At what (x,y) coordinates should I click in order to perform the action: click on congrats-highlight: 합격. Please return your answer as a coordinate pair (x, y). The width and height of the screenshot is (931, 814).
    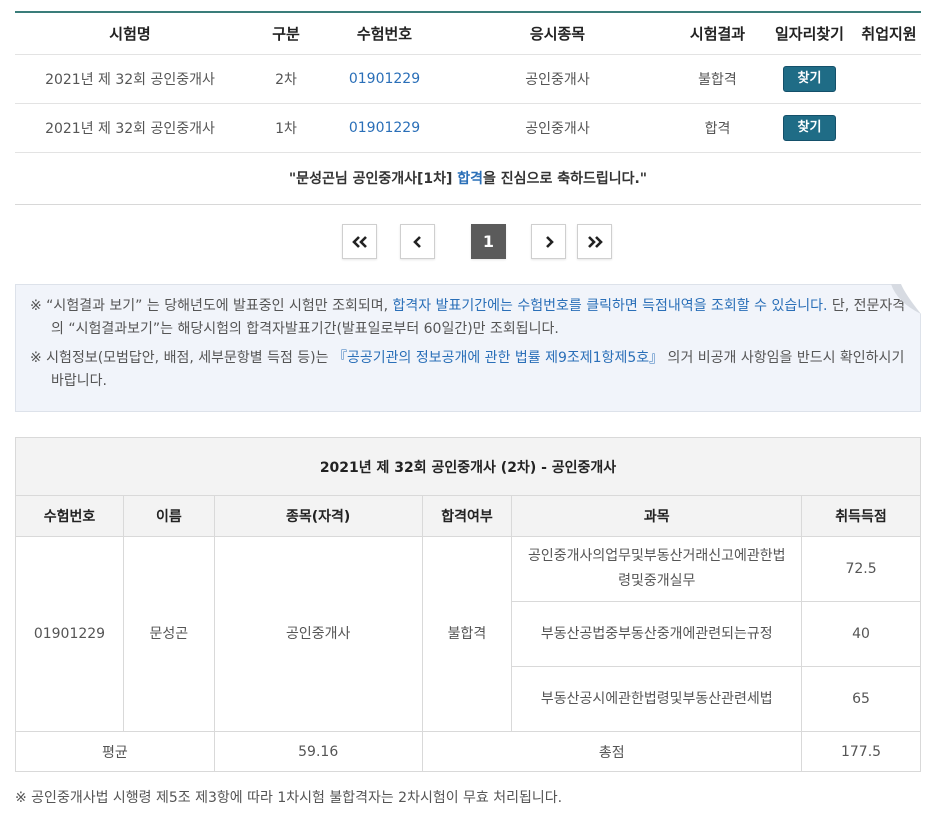
    Looking at the image, I should click on (470, 179).